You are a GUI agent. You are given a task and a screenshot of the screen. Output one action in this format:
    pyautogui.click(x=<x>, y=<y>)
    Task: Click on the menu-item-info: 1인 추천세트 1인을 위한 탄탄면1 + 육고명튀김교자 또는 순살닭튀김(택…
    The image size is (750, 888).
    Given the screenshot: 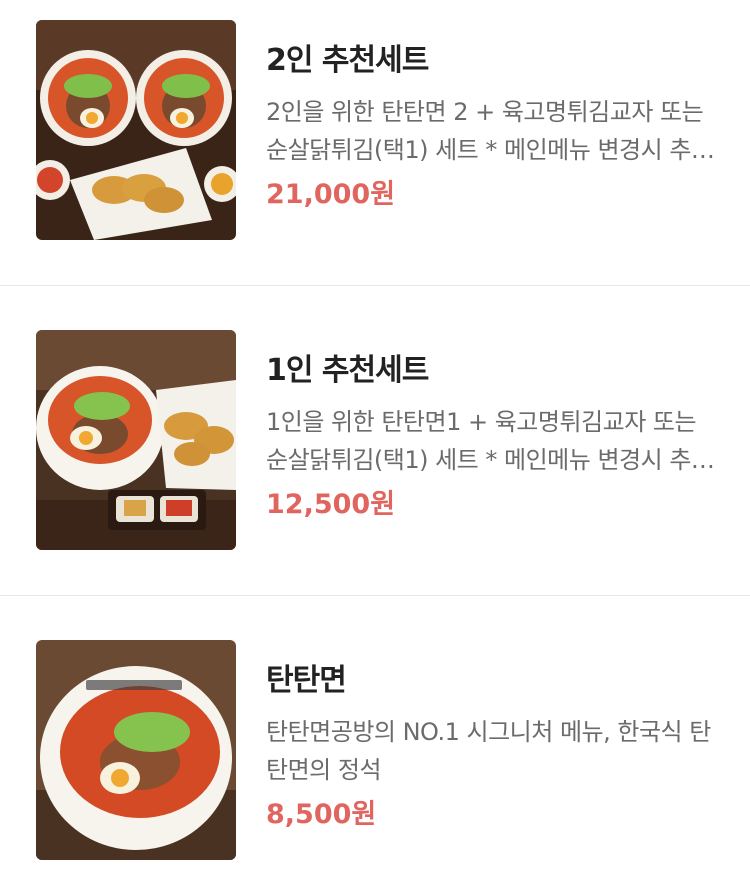 What is the action you would take?
    pyautogui.click(x=491, y=427)
    